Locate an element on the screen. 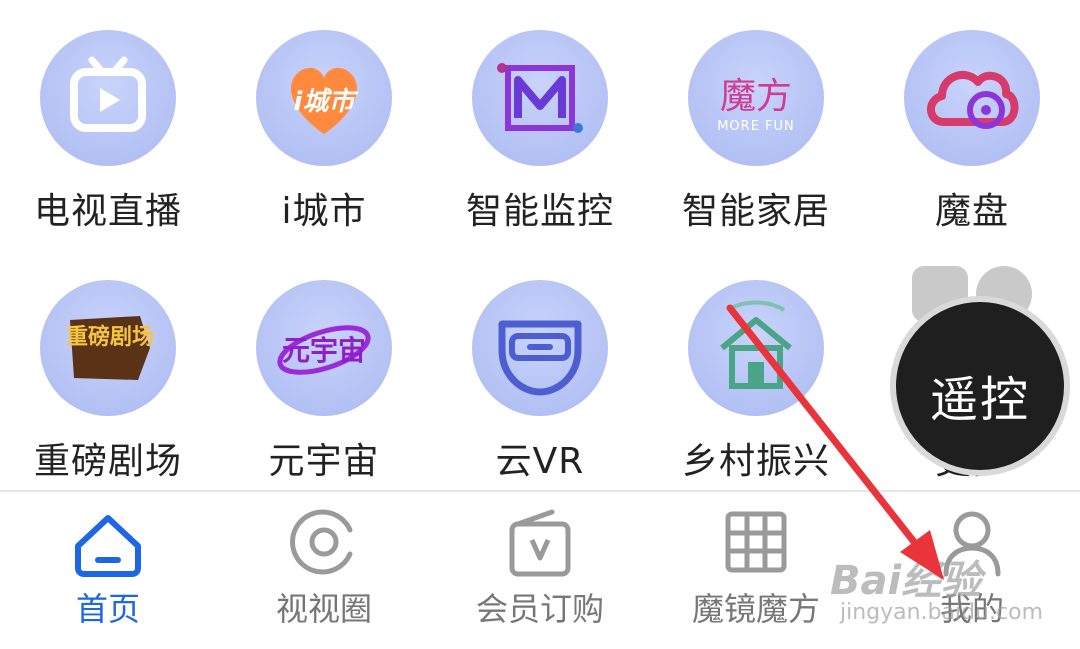 This screenshot has height=649, width=1080. app-tv-live: 电视直播 is located at coordinates (108, 127).